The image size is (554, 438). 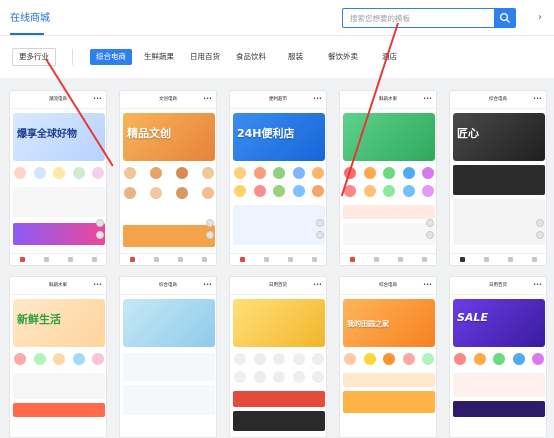 What do you see at coordinates (205, 57) in the screenshot?
I see `category-tab: 日用百货` at bounding box center [205, 57].